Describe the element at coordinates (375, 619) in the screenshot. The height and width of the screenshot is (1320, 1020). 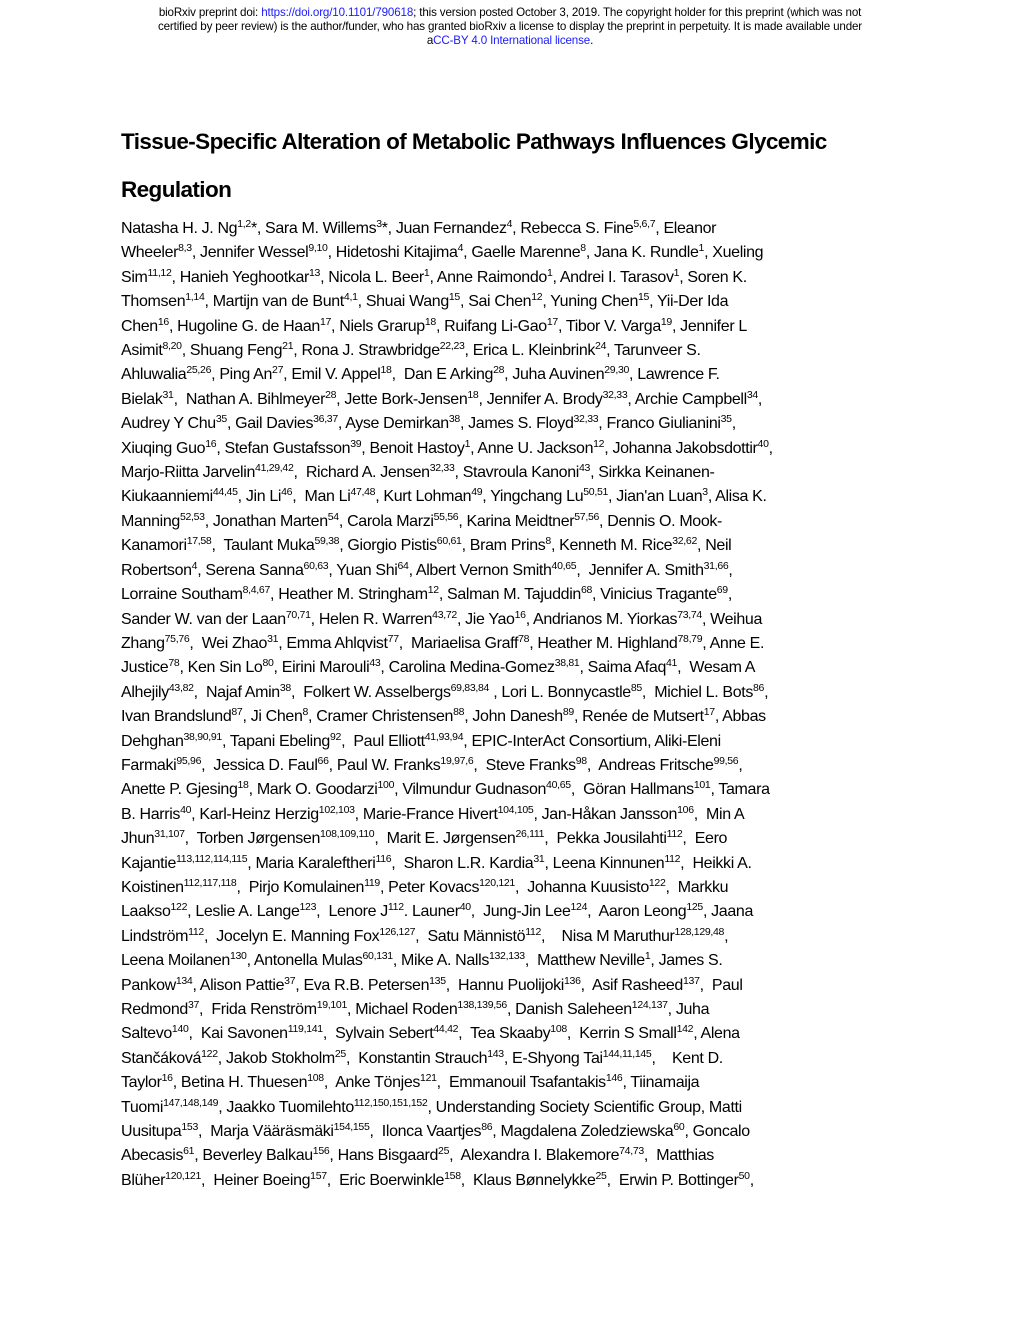
I see `author-name: Helen R. Warren` at that location.